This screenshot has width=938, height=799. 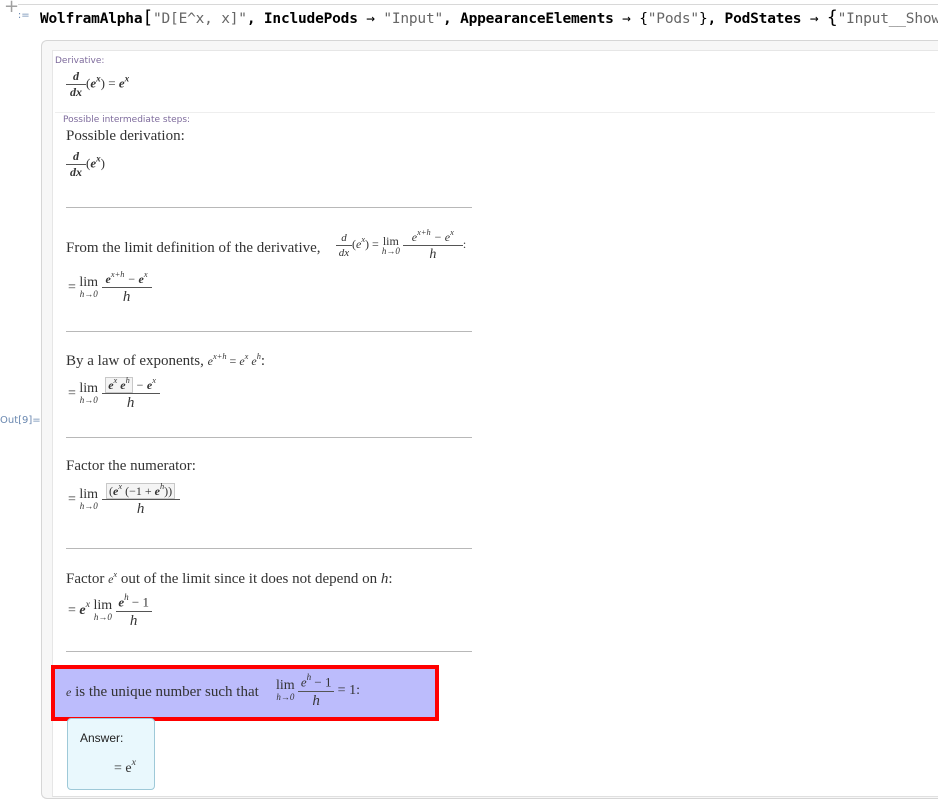 I want to click on derivation-expression: d dx (ex), so click(x=85, y=164).